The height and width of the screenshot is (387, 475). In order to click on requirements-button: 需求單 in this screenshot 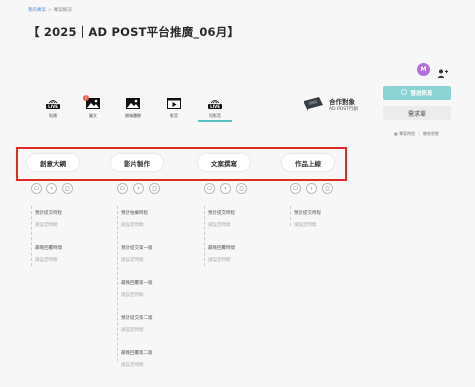, I will do `click(417, 113)`.